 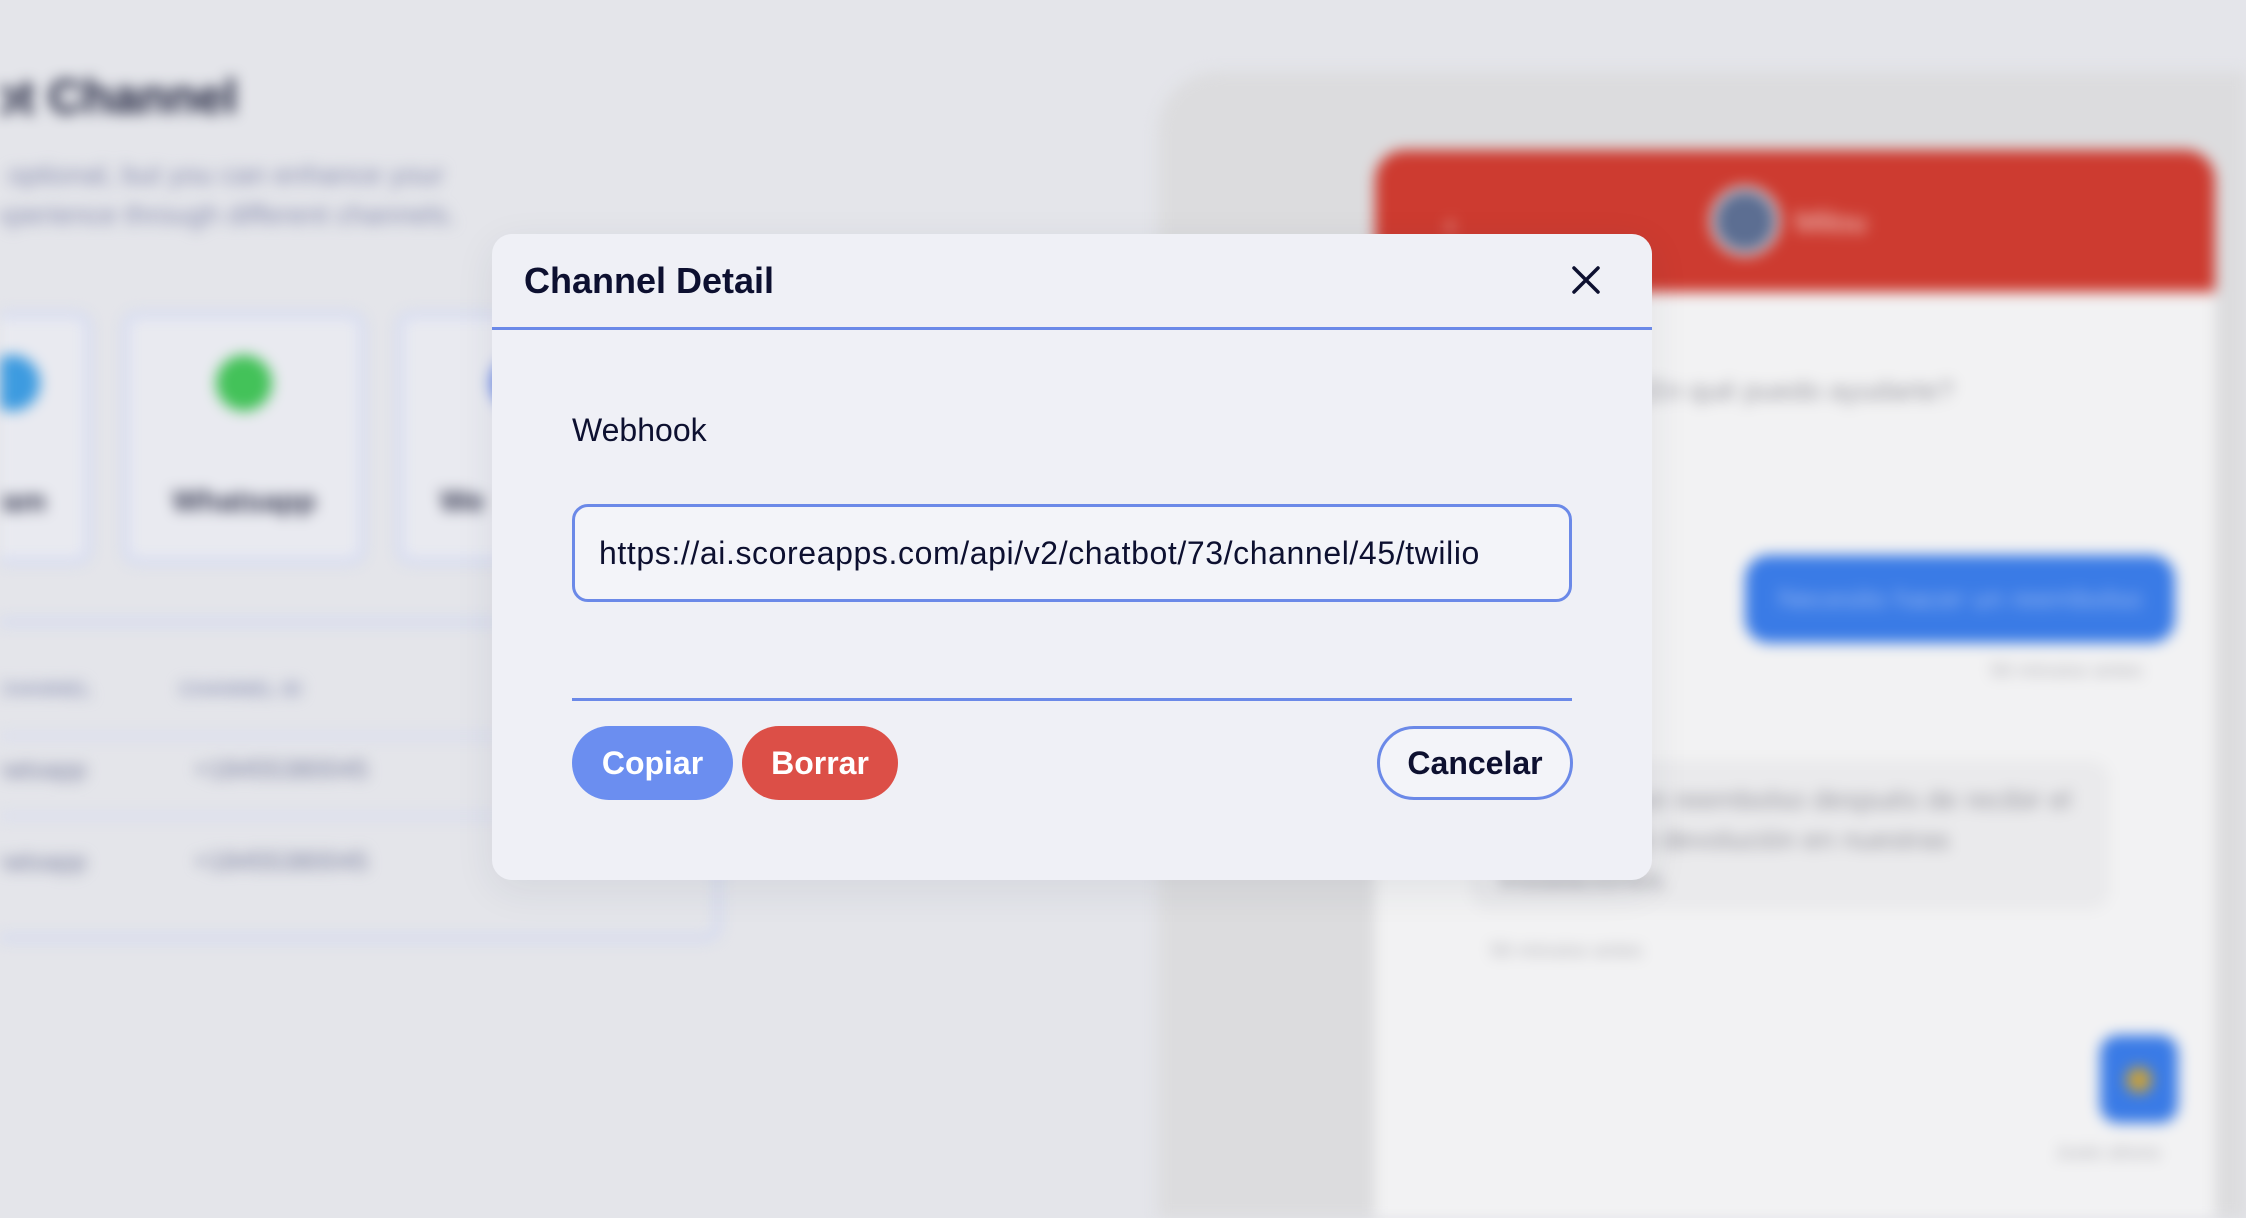 I want to click on webhook-input, so click(x=1072, y=553).